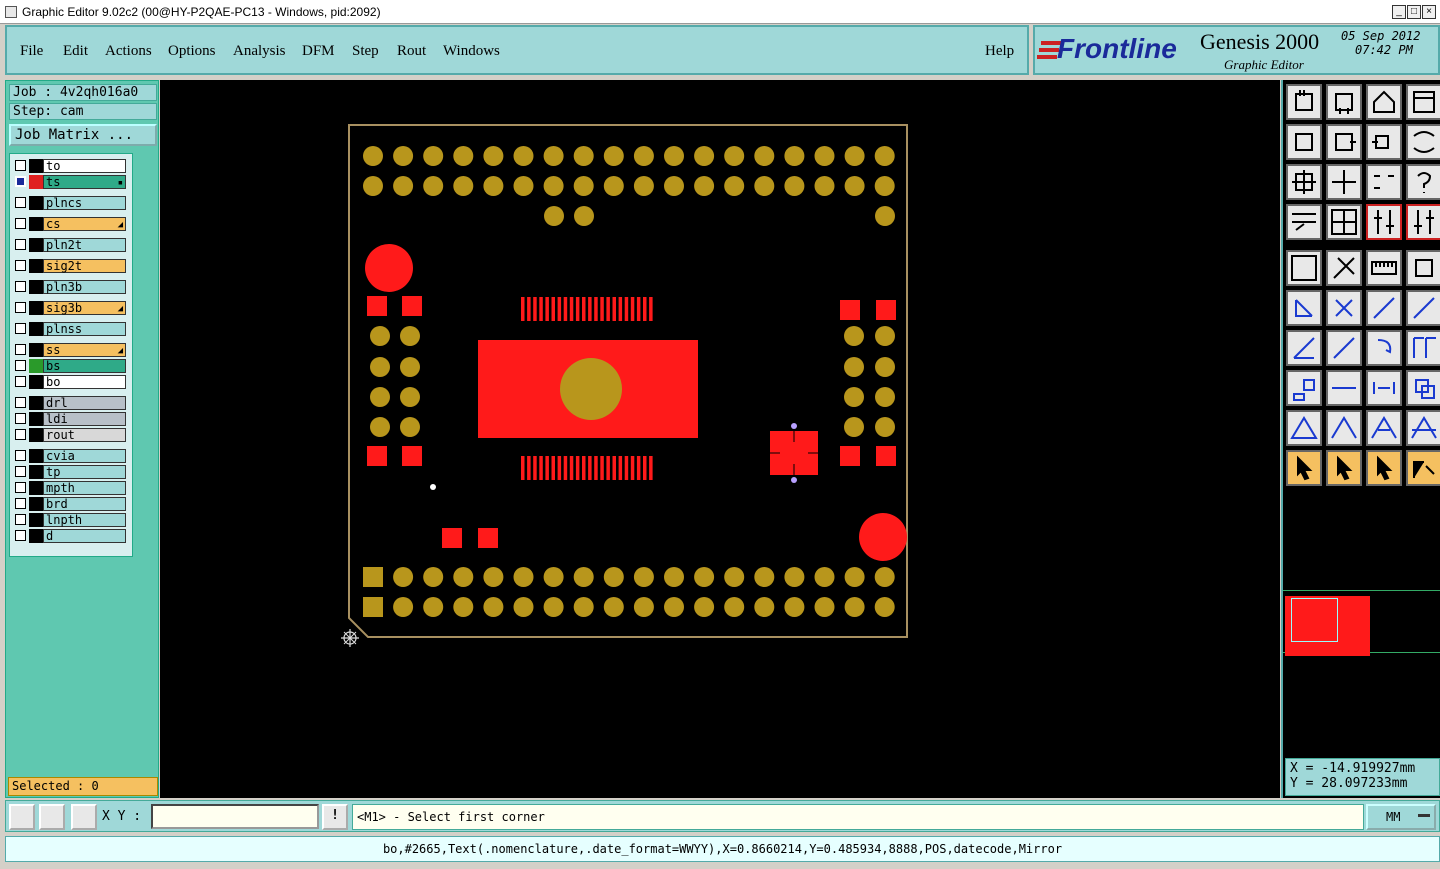  I want to click on layer-name: ts ▪, so click(84, 182).